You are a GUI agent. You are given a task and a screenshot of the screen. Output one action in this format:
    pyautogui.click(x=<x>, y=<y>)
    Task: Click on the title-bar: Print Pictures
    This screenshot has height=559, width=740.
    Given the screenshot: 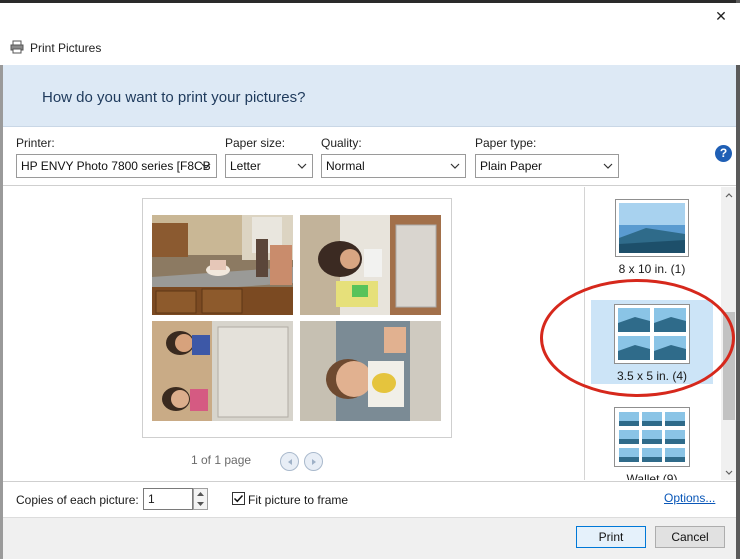 What is the action you would take?
    pyautogui.click(x=370, y=34)
    